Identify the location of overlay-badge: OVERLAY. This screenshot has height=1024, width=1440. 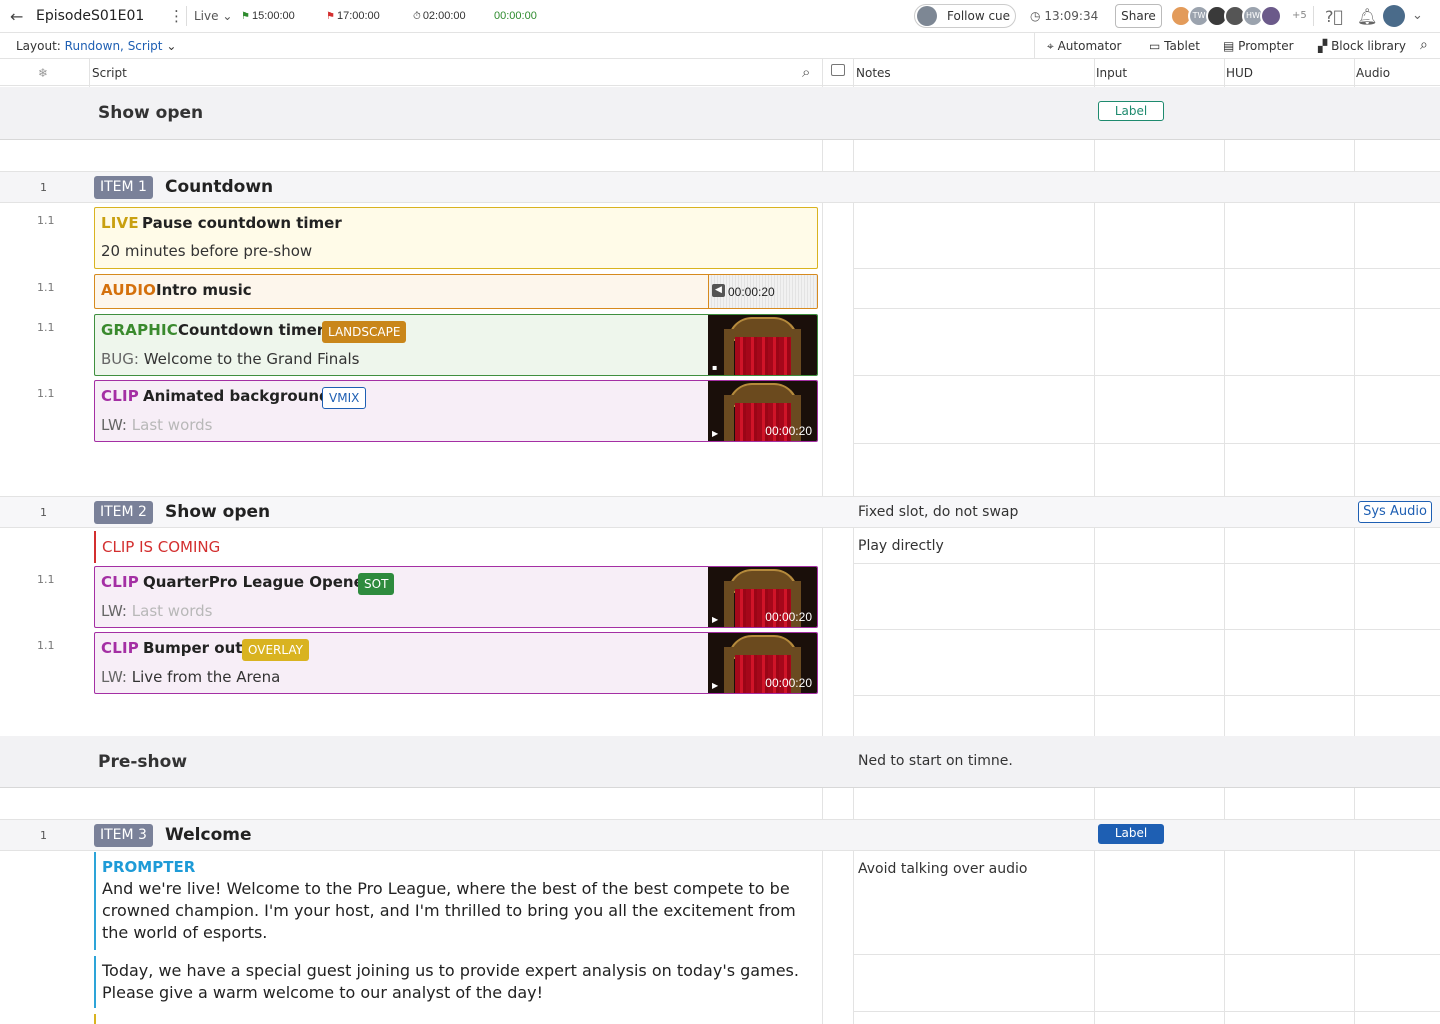
(275, 650).